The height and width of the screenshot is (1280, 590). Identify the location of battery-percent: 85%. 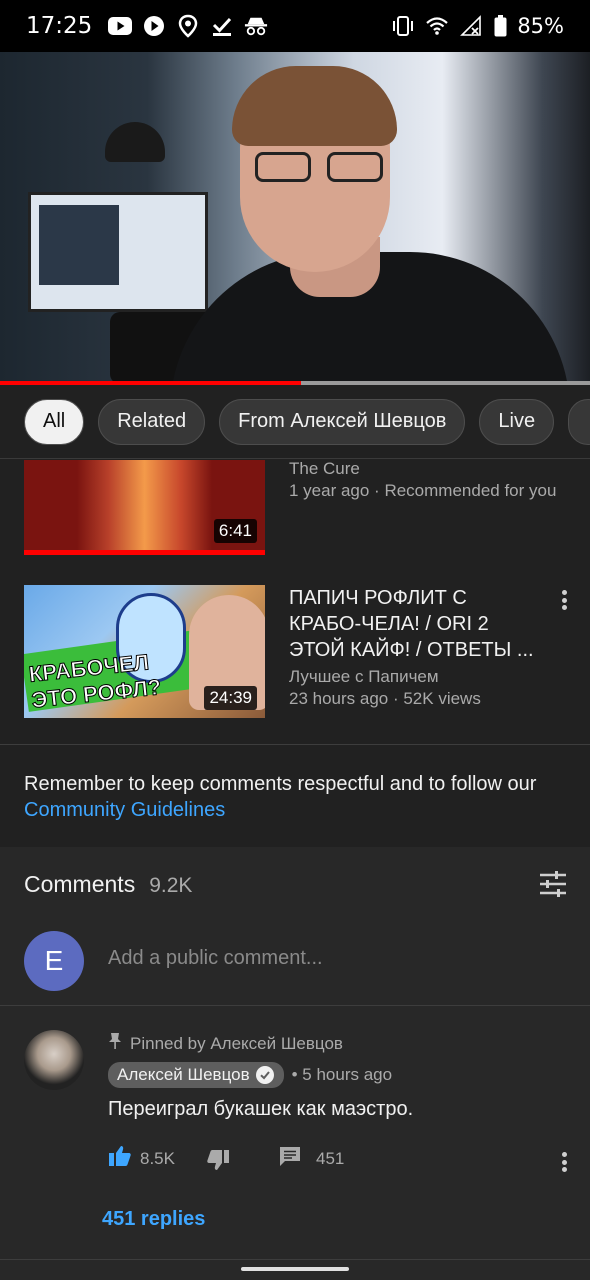
(540, 26).